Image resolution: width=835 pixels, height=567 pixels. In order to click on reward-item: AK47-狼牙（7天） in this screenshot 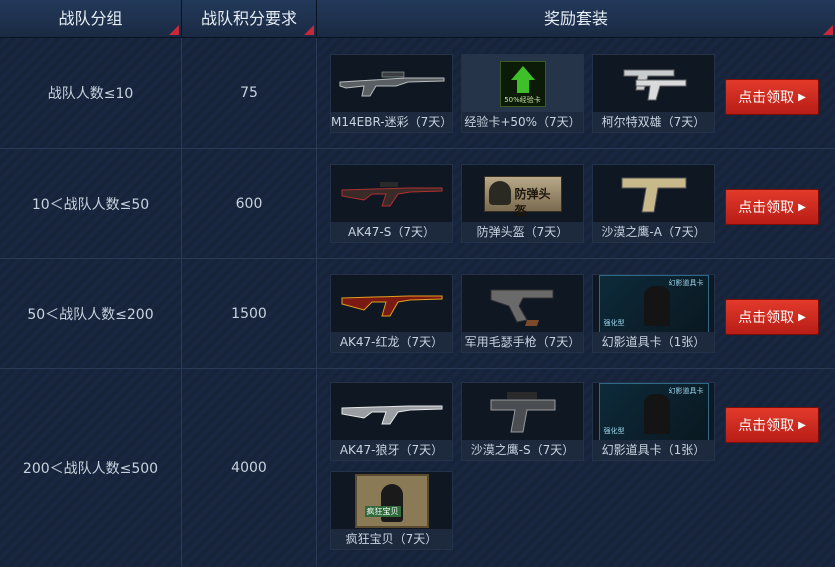, I will do `click(391, 421)`.